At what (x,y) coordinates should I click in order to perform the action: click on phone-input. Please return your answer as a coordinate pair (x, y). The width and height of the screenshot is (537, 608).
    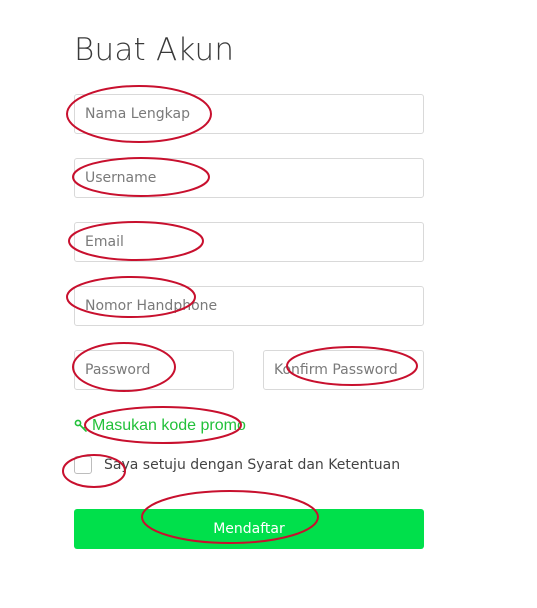
    Looking at the image, I should click on (249, 306).